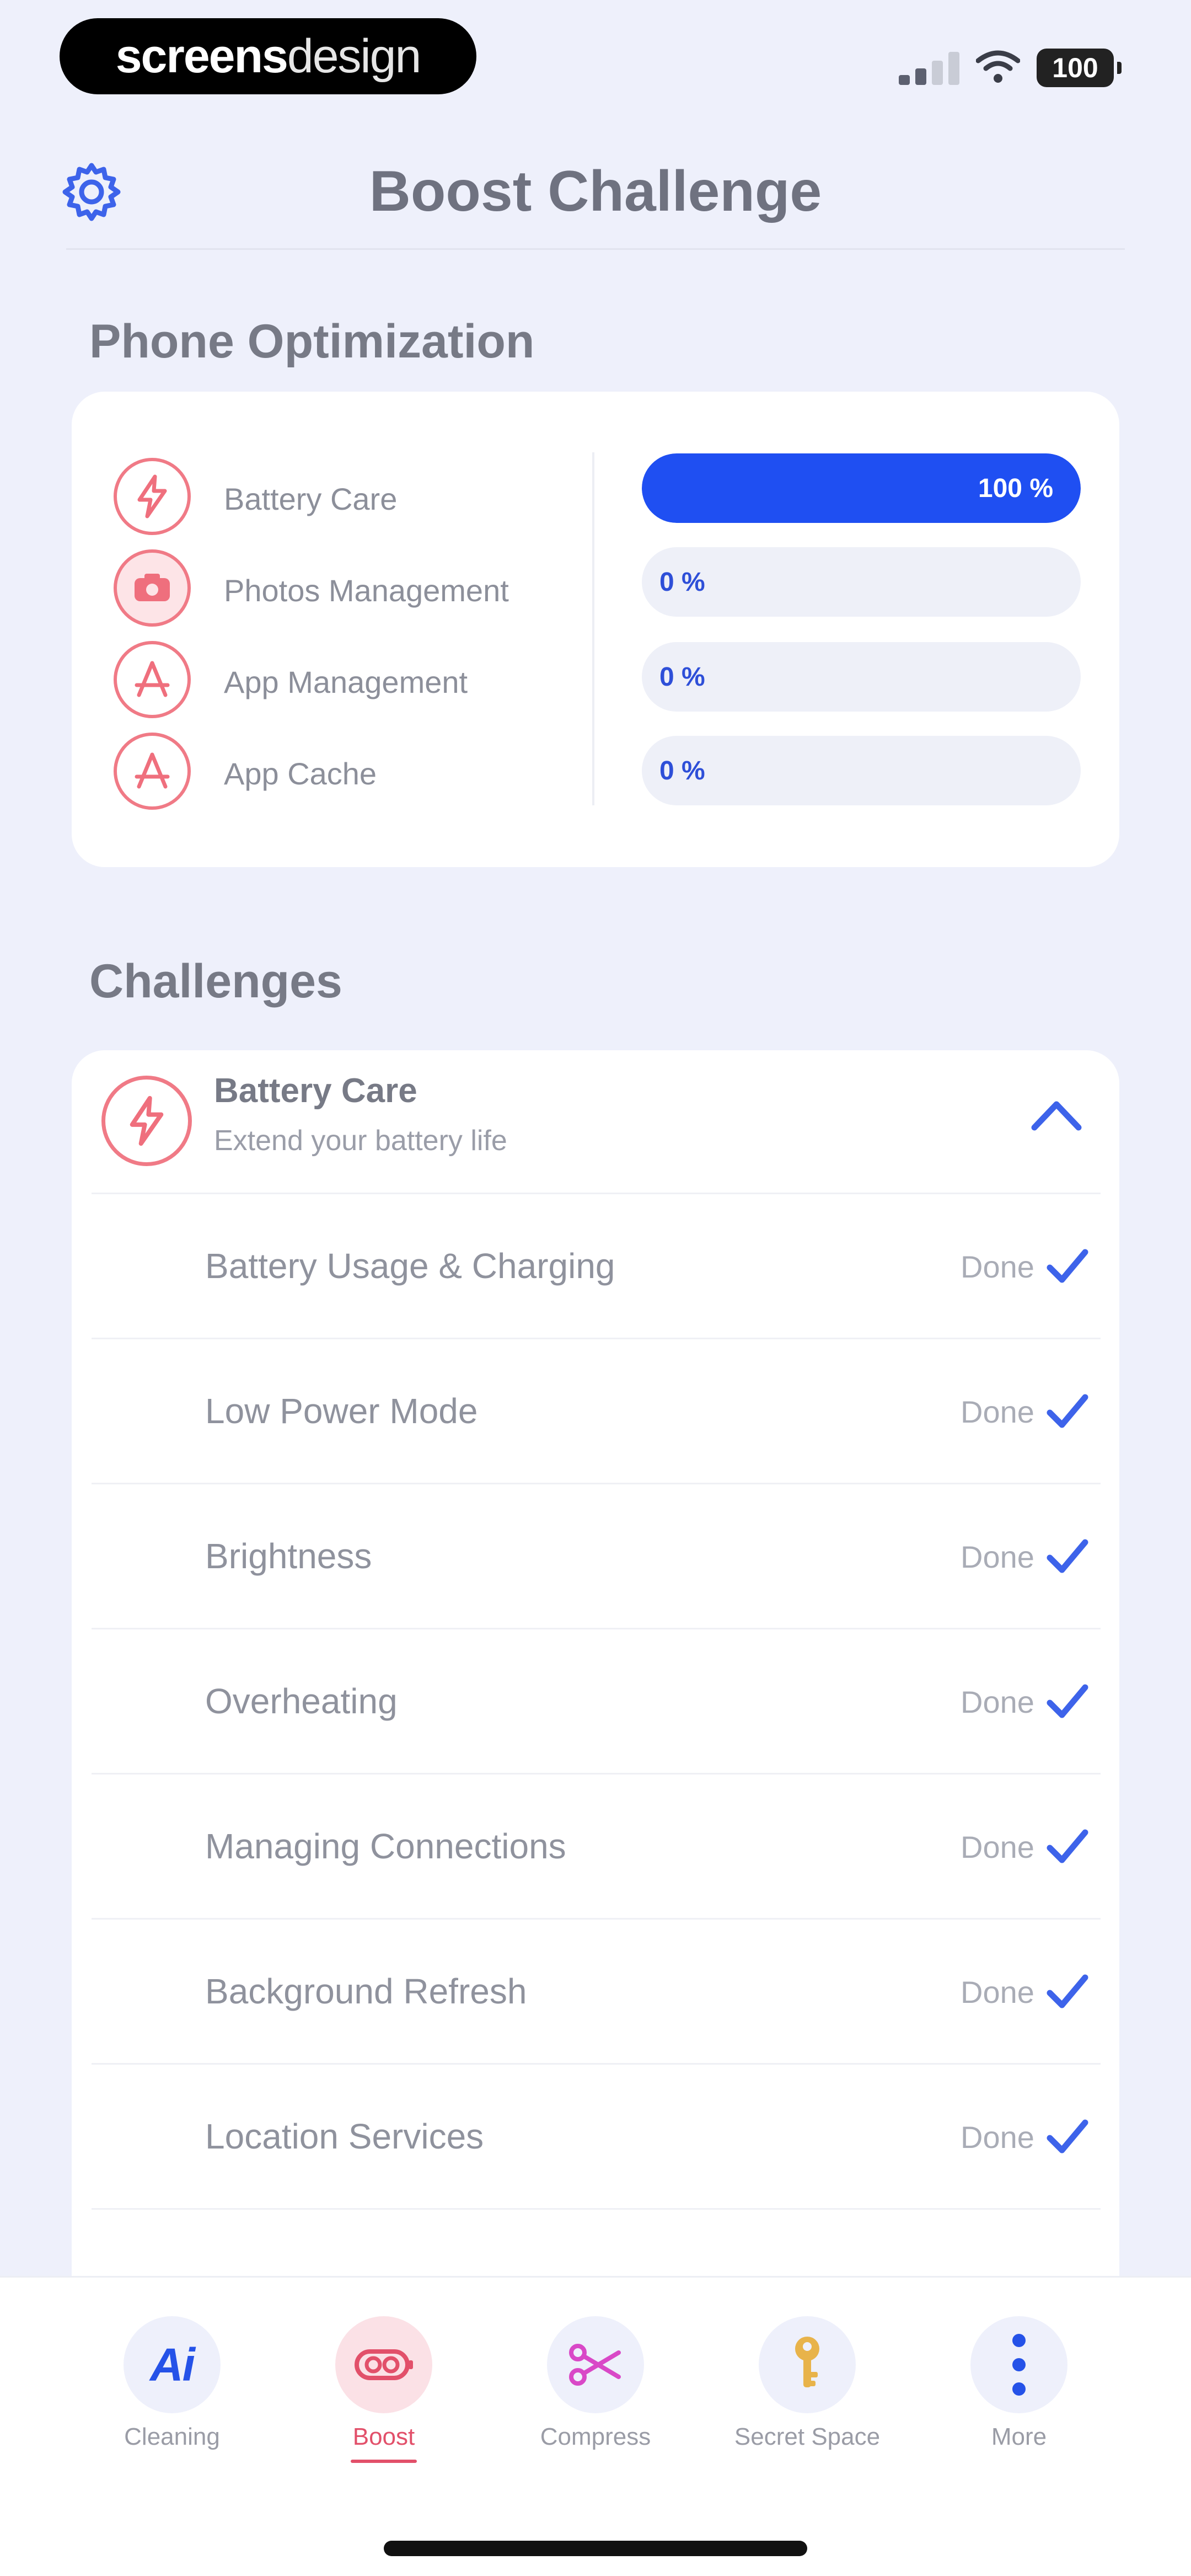 Image resolution: width=1191 pixels, height=2576 pixels. What do you see at coordinates (410, 1266) in the screenshot?
I see `challenge-item-label: Battery Usage & Charging` at bounding box center [410, 1266].